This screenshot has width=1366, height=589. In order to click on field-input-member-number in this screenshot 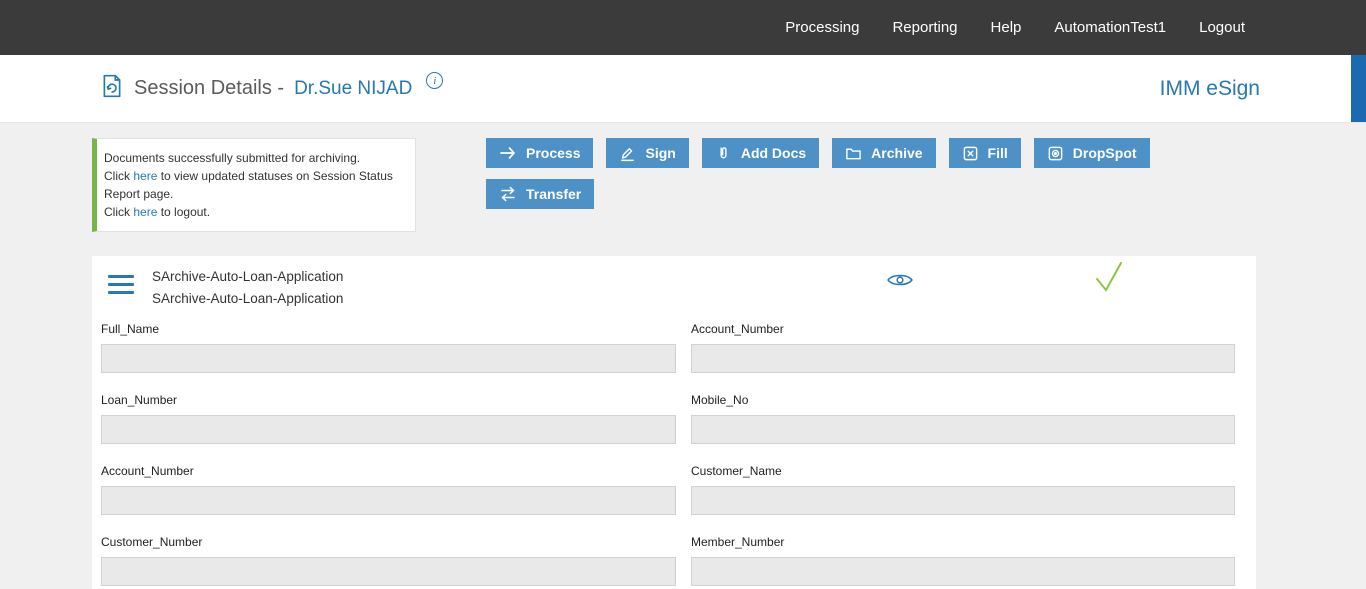, I will do `click(963, 571)`.